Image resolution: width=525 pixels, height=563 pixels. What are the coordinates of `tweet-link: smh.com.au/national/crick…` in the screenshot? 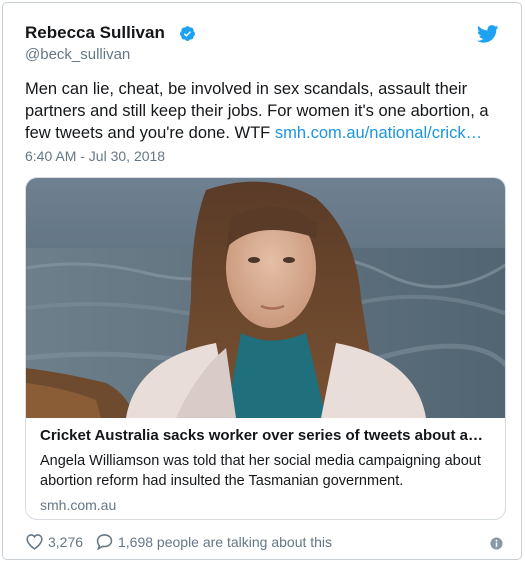 It's located at (378, 133).